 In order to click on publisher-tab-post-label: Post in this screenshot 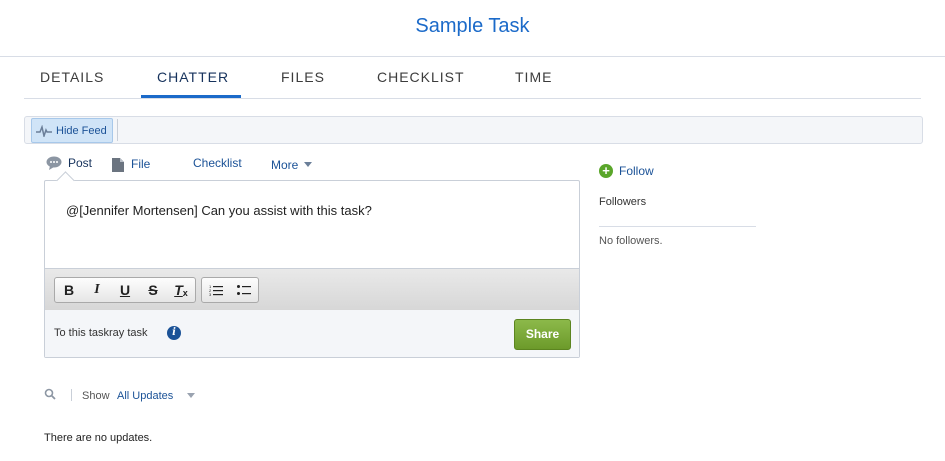, I will do `click(80, 163)`.